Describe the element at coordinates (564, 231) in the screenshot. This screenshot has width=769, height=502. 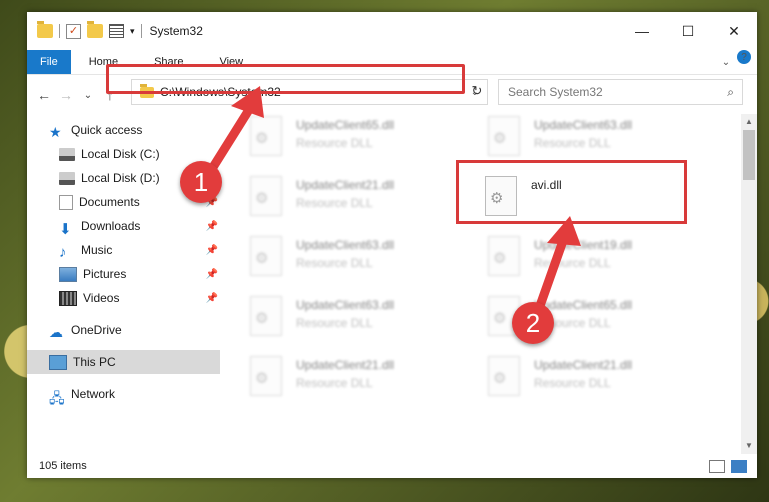
I see `arrow-2-head` at that location.